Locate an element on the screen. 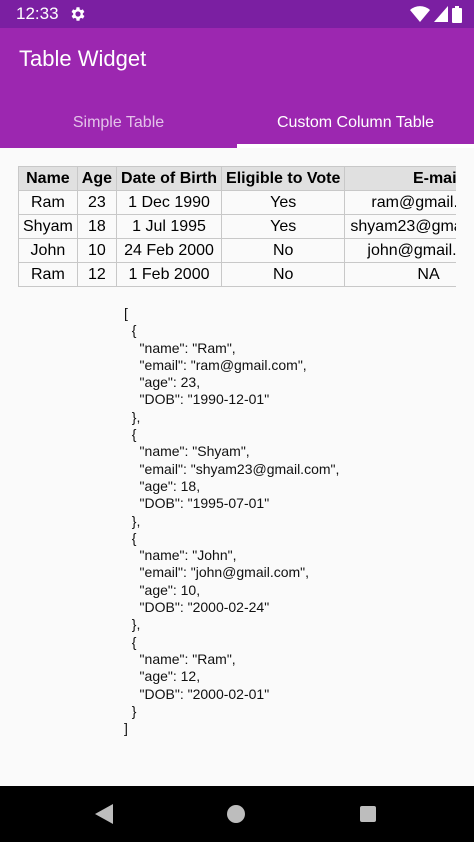 The image size is (474, 842). header-age: Age is located at coordinates (97, 178).